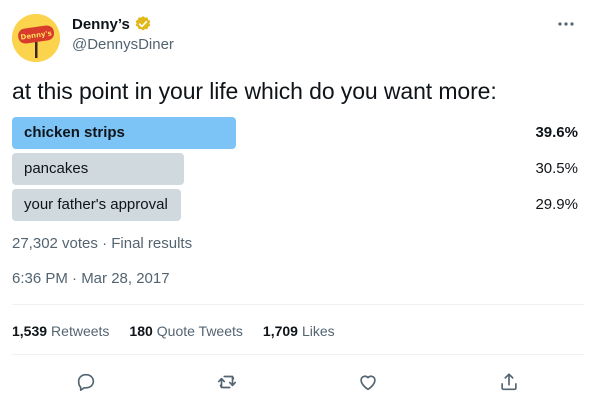 Image resolution: width=596 pixels, height=405 pixels. I want to click on poll-option-label: your father's approval, so click(96, 204).